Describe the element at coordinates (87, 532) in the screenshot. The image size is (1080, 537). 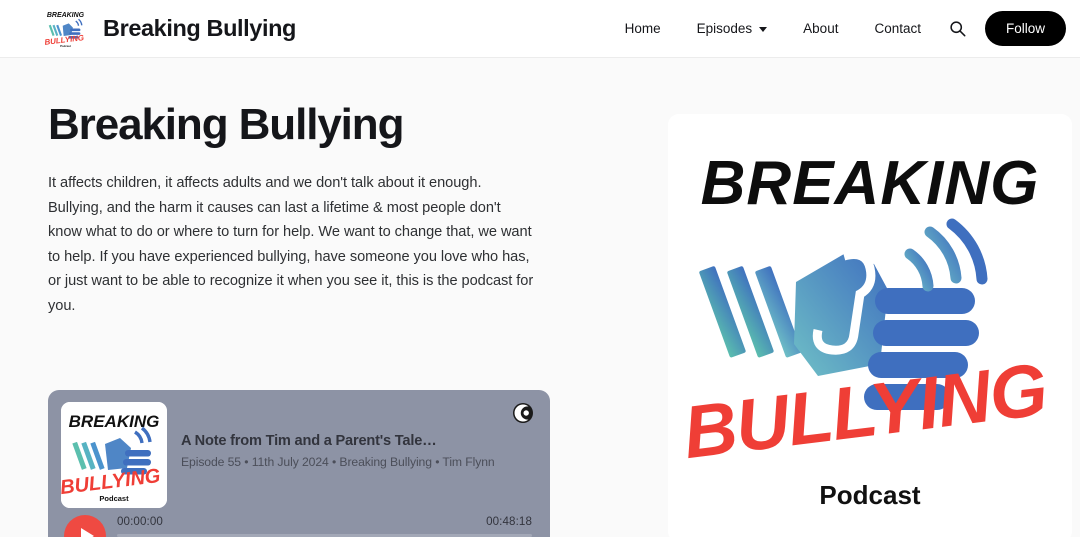
I see `play-icon` at that location.